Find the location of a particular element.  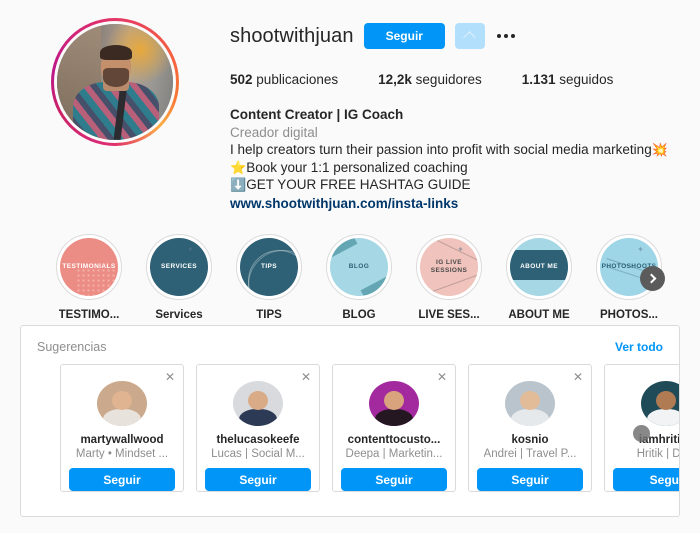

suggestions-header: Sugerencias Ver todo is located at coordinates (350, 343).